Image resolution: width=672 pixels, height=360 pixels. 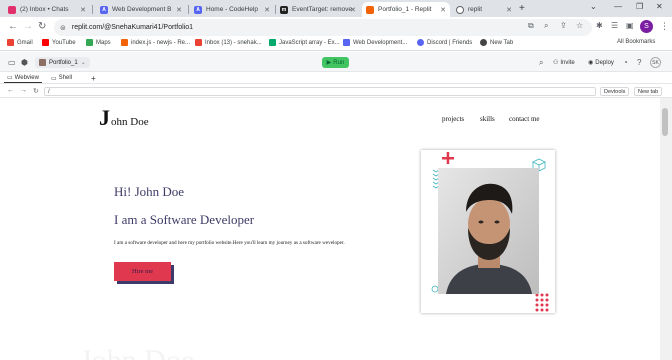 What do you see at coordinates (420, 42) in the screenshot?
I see `discord-icon` at bounding box center [420, 42].